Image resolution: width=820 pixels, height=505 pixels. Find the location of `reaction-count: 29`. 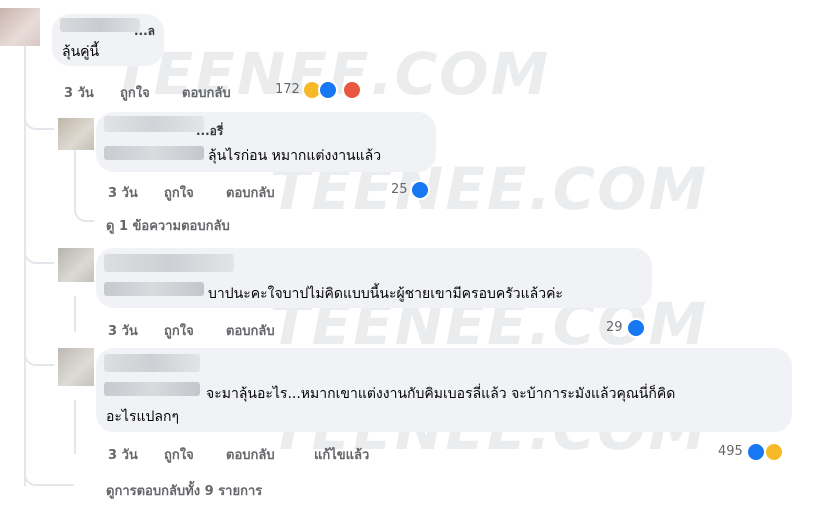

reaction-count: 29 is located at coordinates (614, 327).